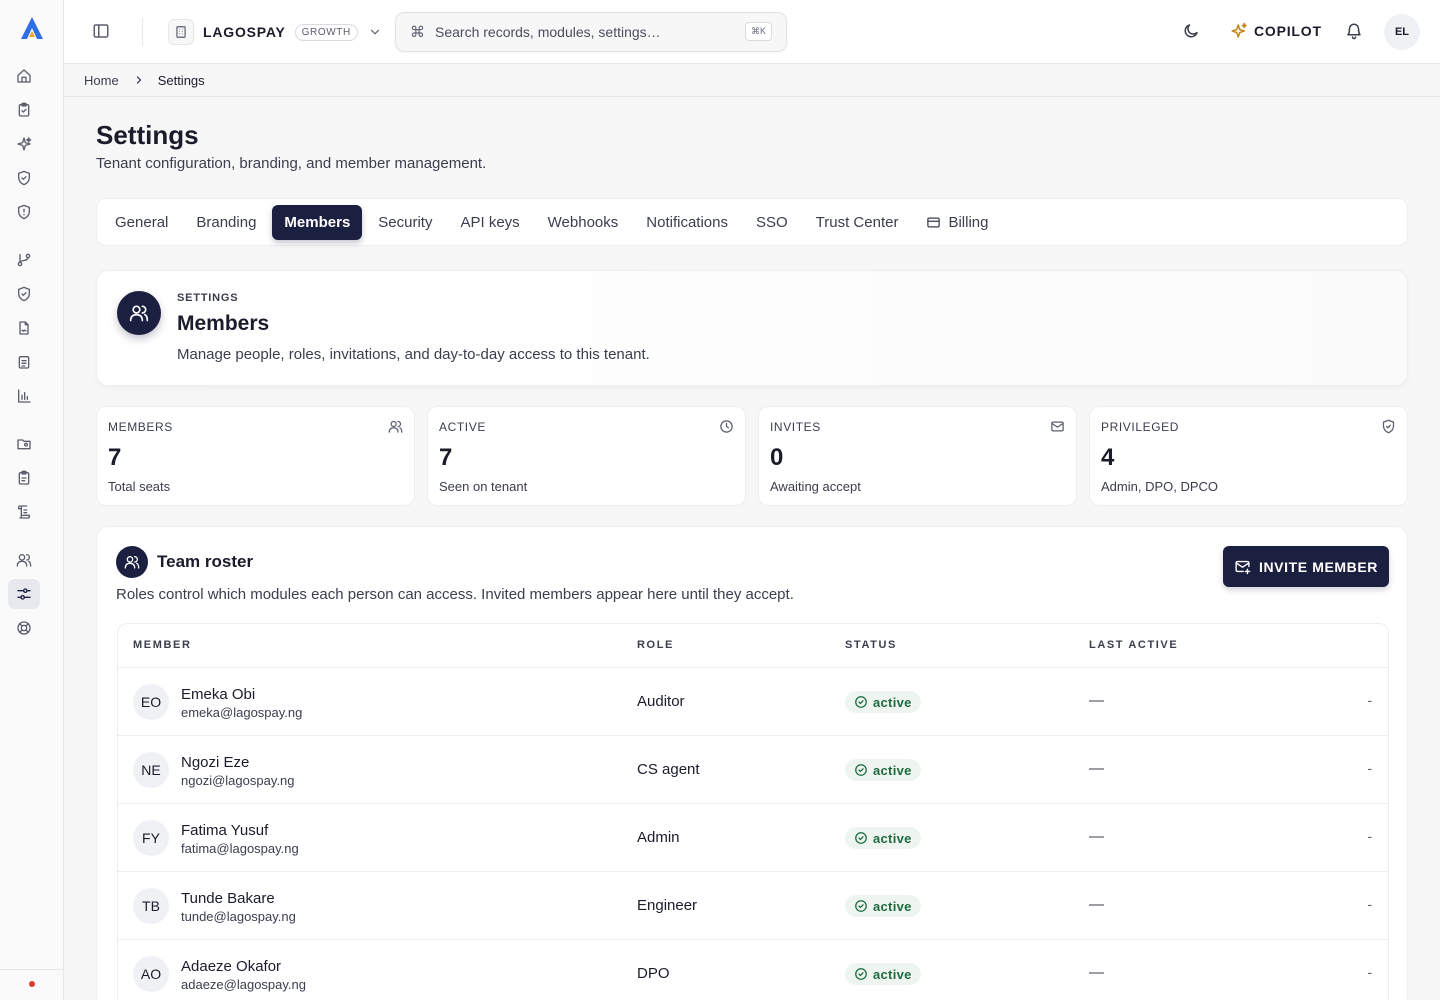 The height and width of the screenshot is (1000, 1440). I want to click on tab-api-keys: API keys, so click(489, 222).